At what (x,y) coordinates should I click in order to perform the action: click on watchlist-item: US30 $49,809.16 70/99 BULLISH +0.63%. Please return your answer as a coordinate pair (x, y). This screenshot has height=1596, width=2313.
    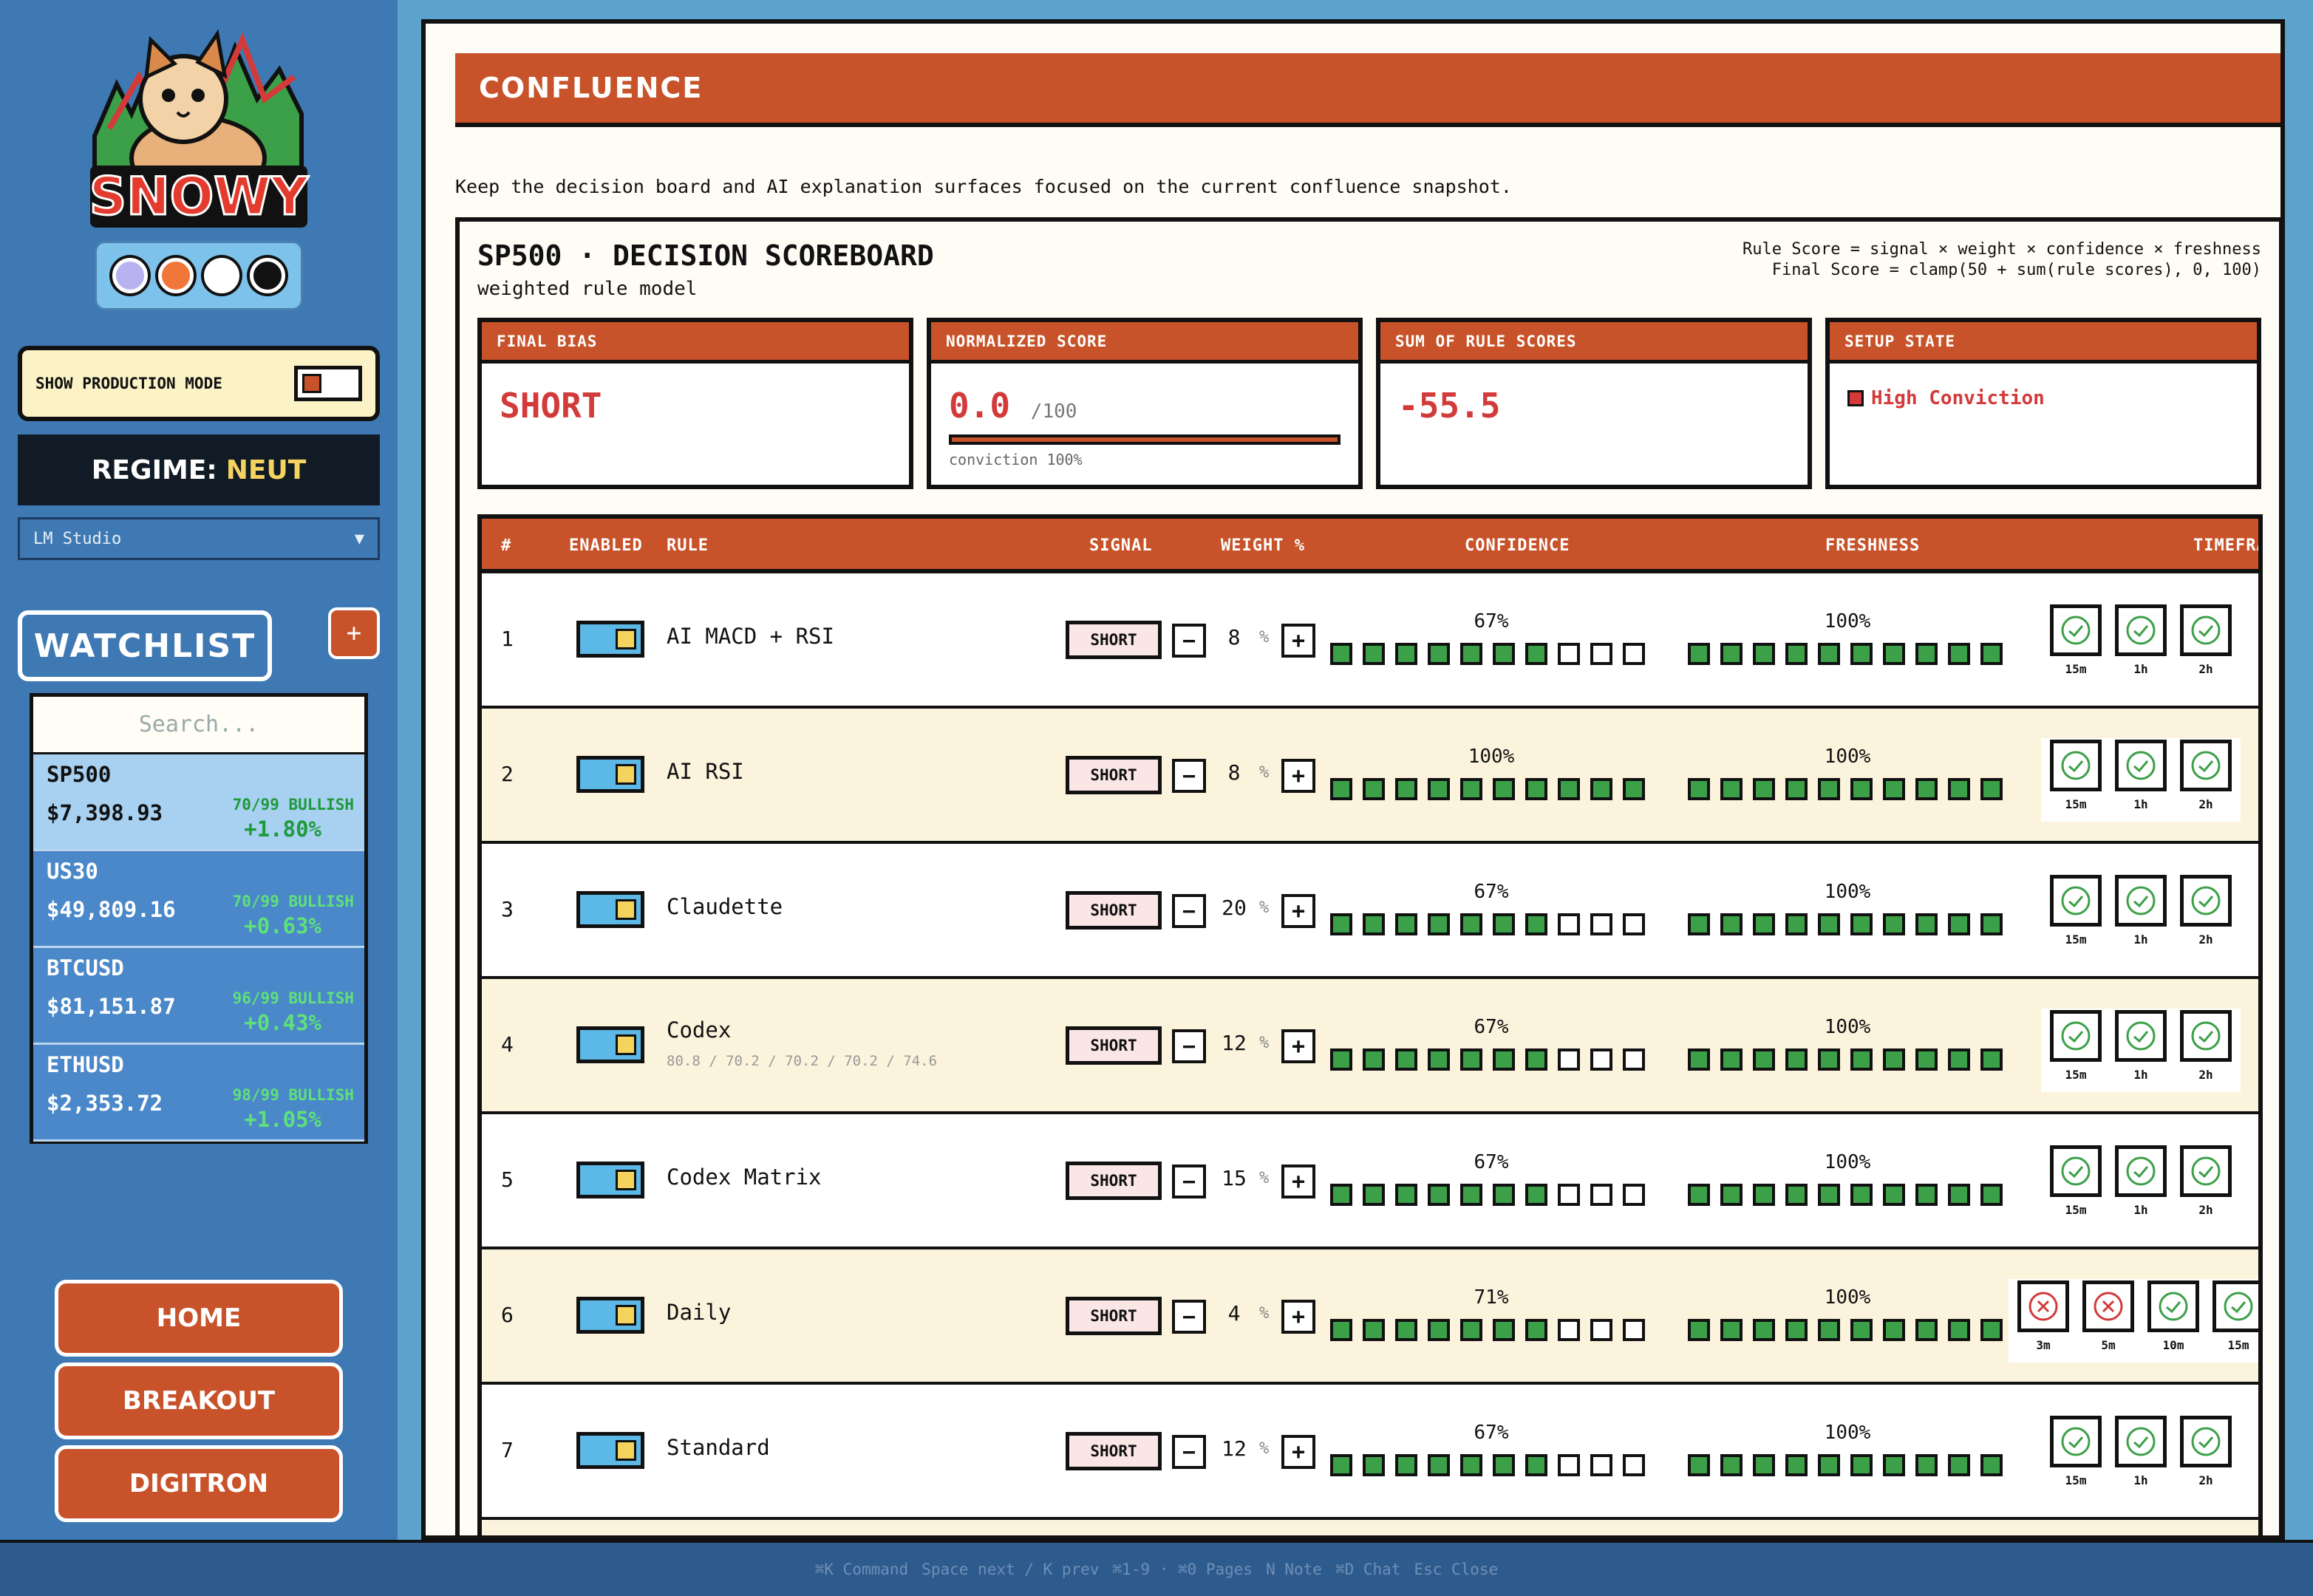
    Looking at the image, I should click on (198, 899).